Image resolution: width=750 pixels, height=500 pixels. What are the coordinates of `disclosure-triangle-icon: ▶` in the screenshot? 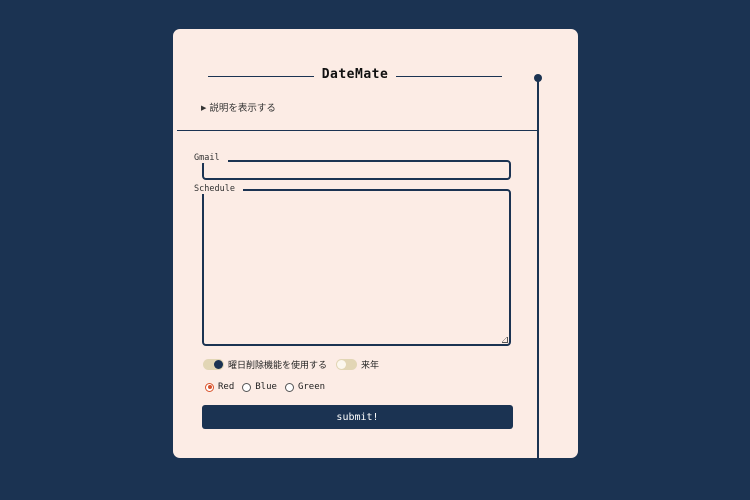 It's located at (204, 108).